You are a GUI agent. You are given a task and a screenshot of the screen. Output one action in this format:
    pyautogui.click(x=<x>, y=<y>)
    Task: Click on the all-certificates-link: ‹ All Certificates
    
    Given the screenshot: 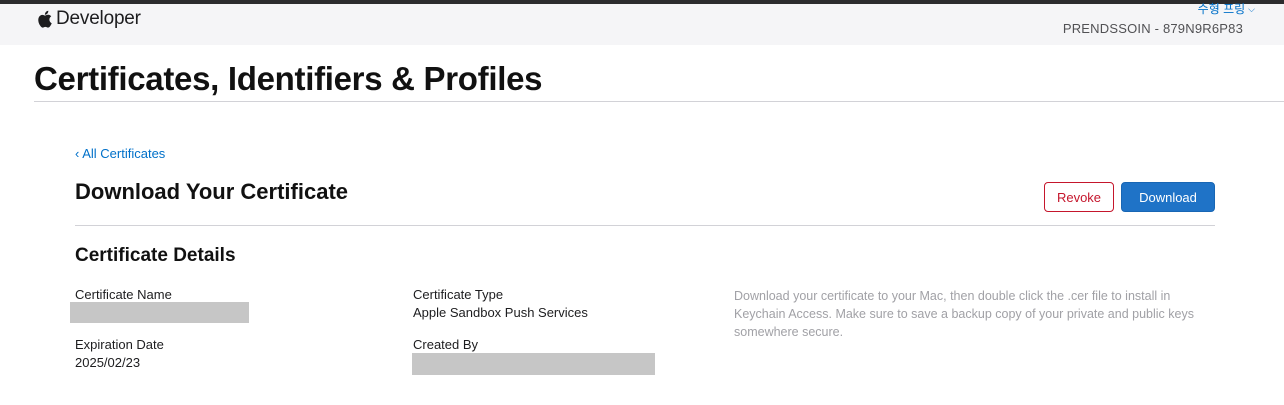 What is the action you would take?
    pyautogui.click(x=120, y=153)
    